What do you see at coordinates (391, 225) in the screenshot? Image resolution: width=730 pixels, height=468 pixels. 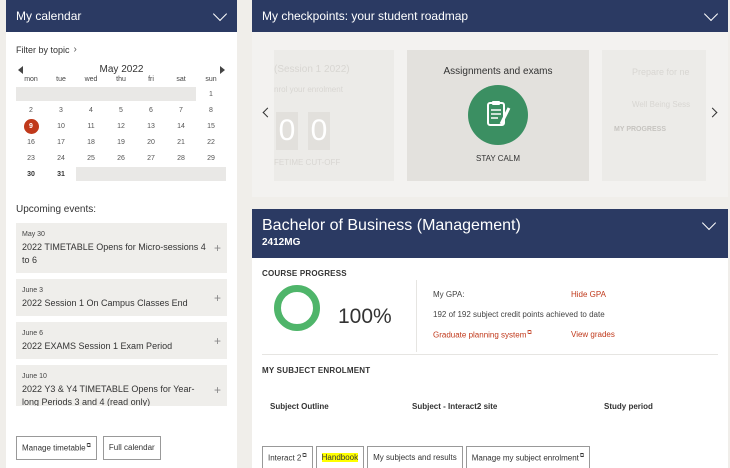 I see `degree-name: Bachelor of Business (Management)` at bounding box center [391, 225].